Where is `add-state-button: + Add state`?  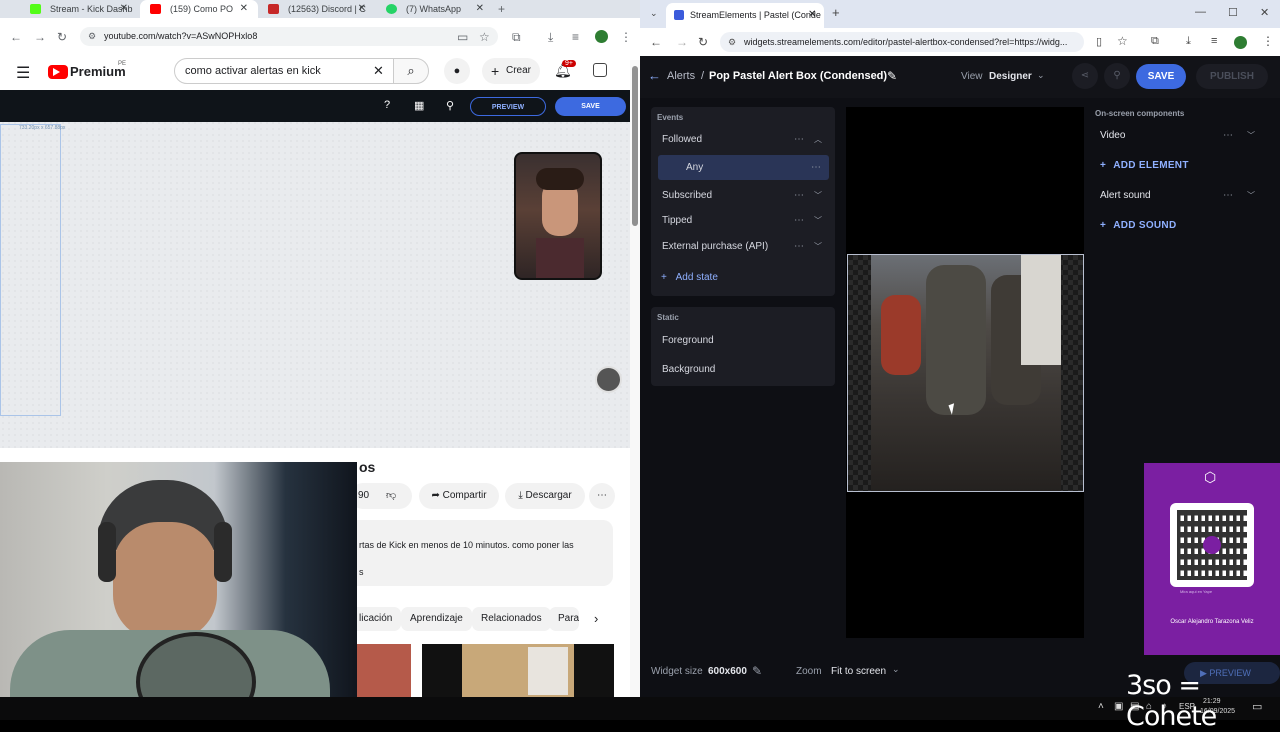 add-state-button: + Add state is located at coordinates (689, 277).